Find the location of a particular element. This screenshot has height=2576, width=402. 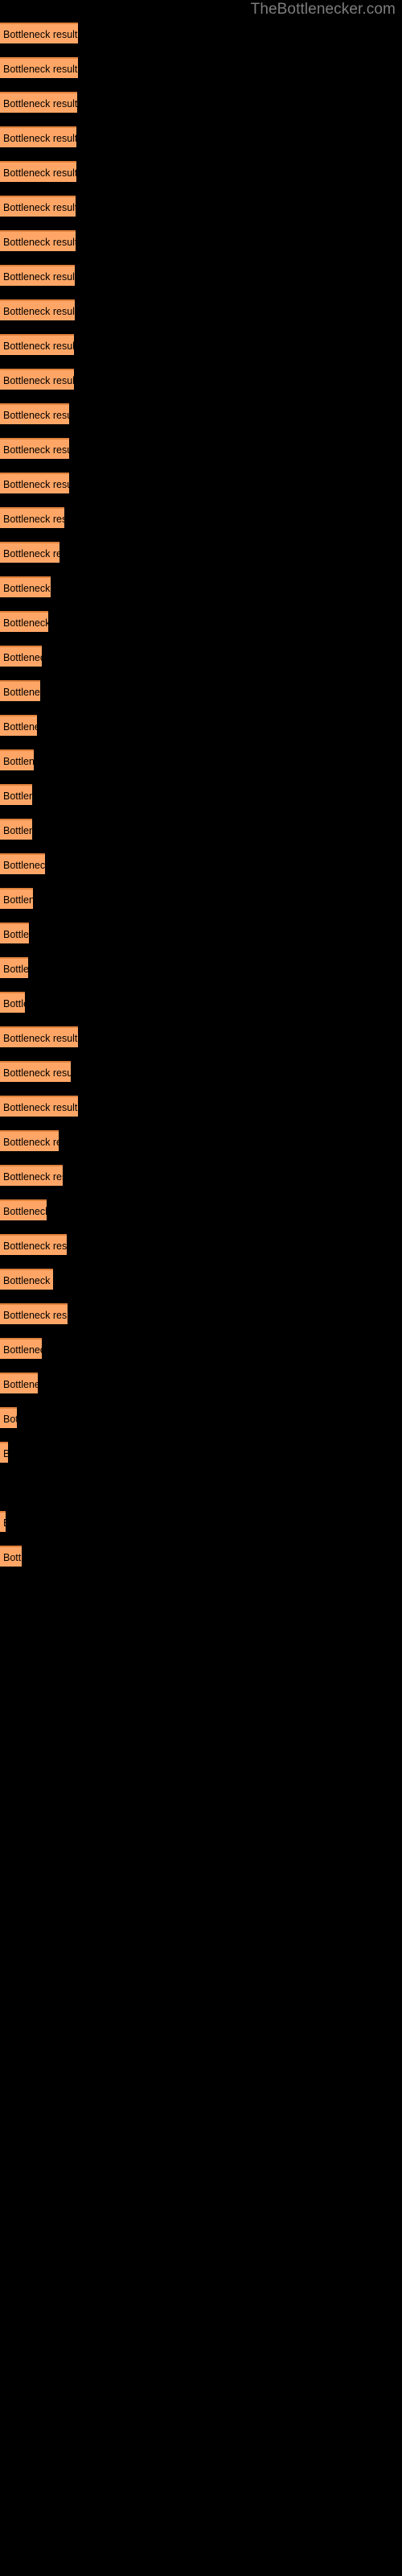

bar-row is located at coordinates (201, 1486).